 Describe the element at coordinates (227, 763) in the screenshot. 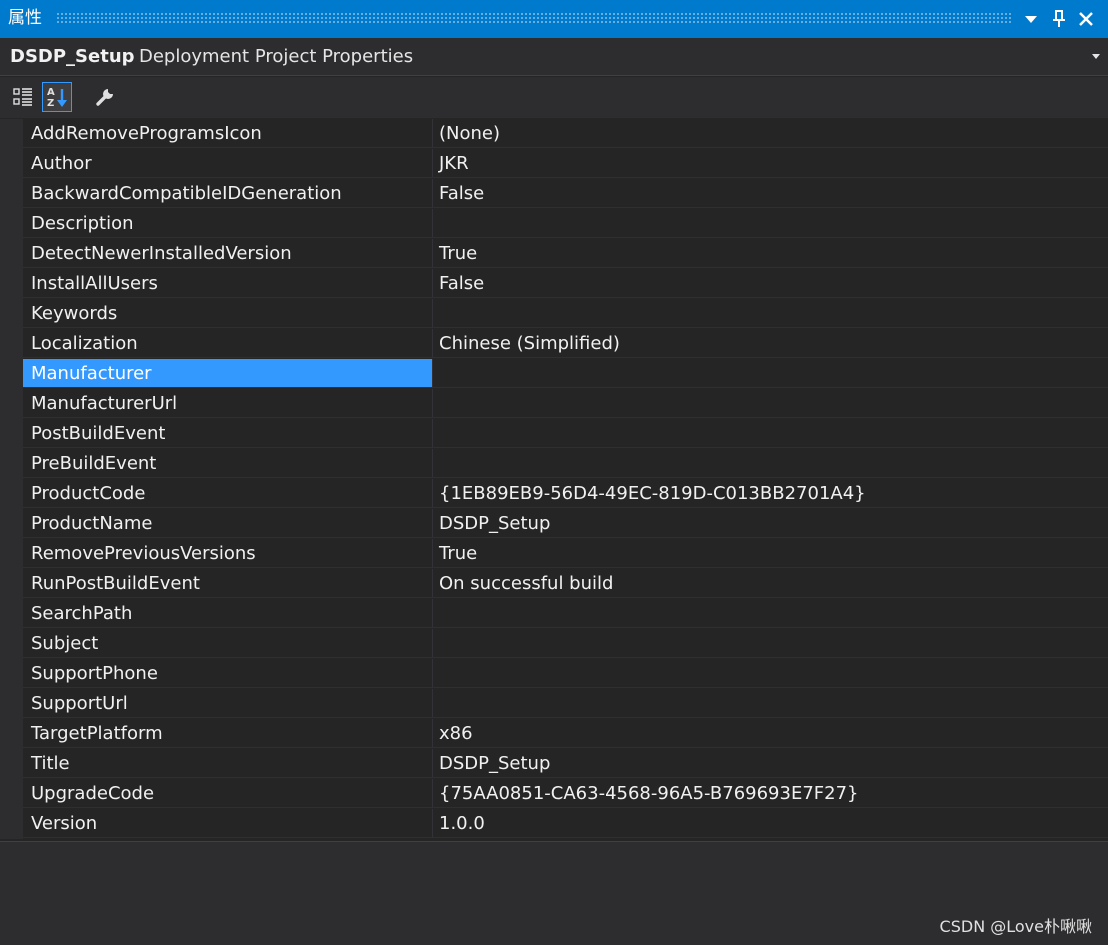

I see `property-name: Title` at that location.